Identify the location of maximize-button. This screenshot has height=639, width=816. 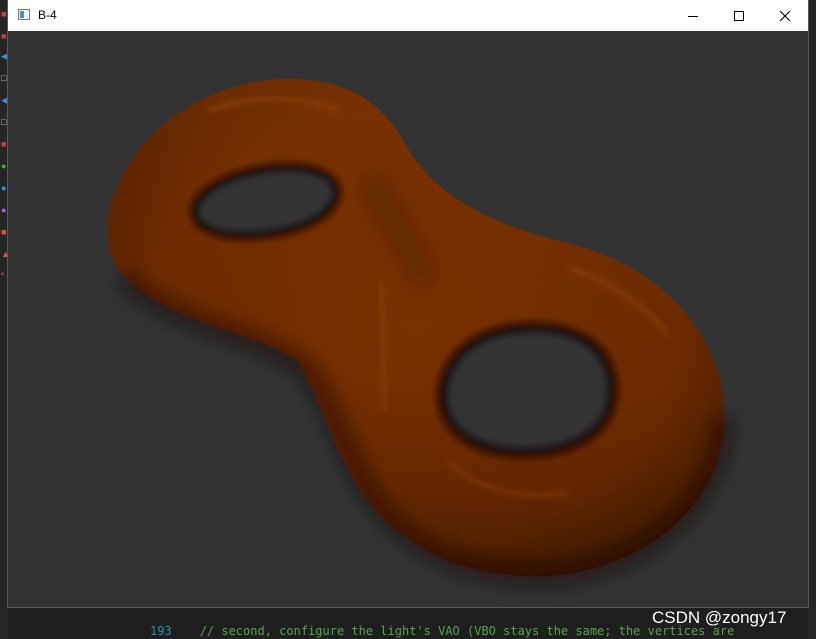
(739, 15).